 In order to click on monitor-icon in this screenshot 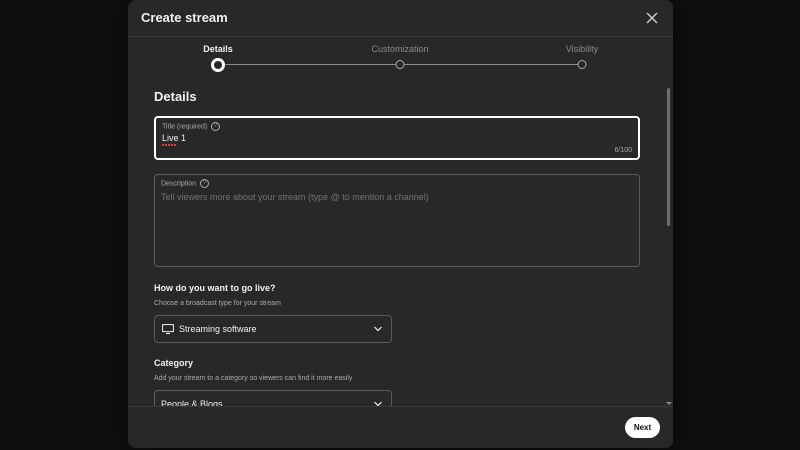, I will do `click(168, 329)`.